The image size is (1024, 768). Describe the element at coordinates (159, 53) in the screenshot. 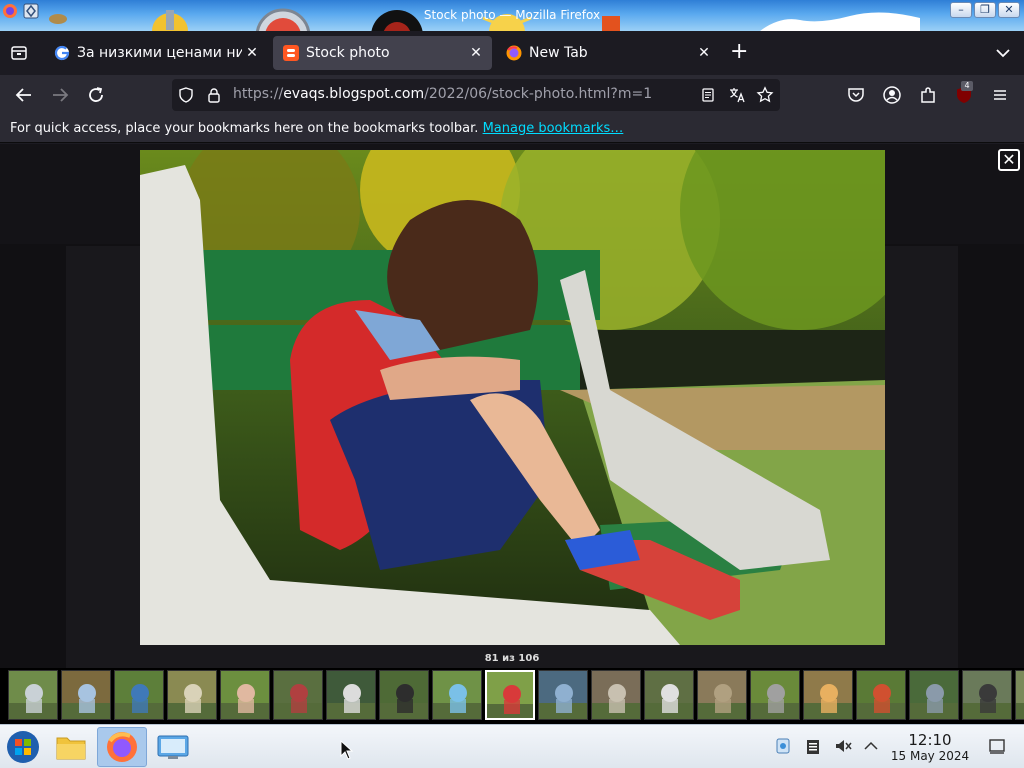

I see `tab-label: За низкими ценами ни` at that location.